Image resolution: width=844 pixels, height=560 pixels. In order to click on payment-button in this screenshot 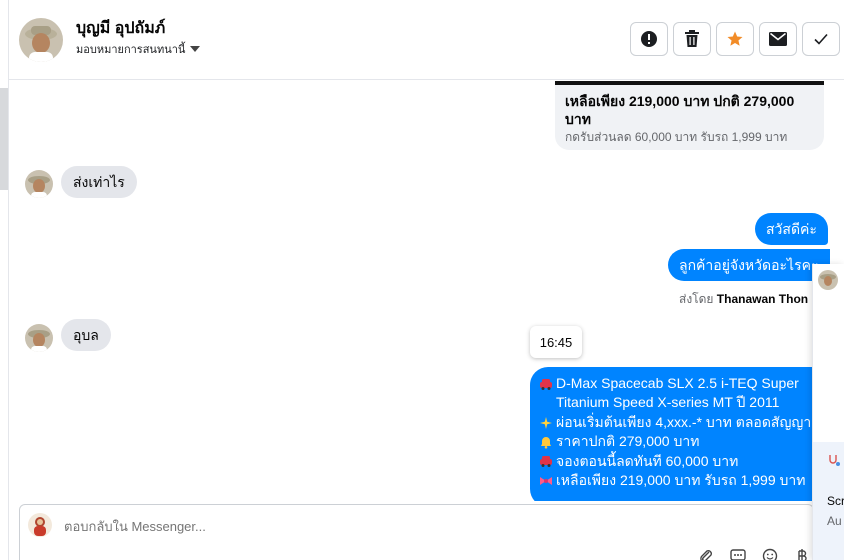, I will do `click(802, 553)`.